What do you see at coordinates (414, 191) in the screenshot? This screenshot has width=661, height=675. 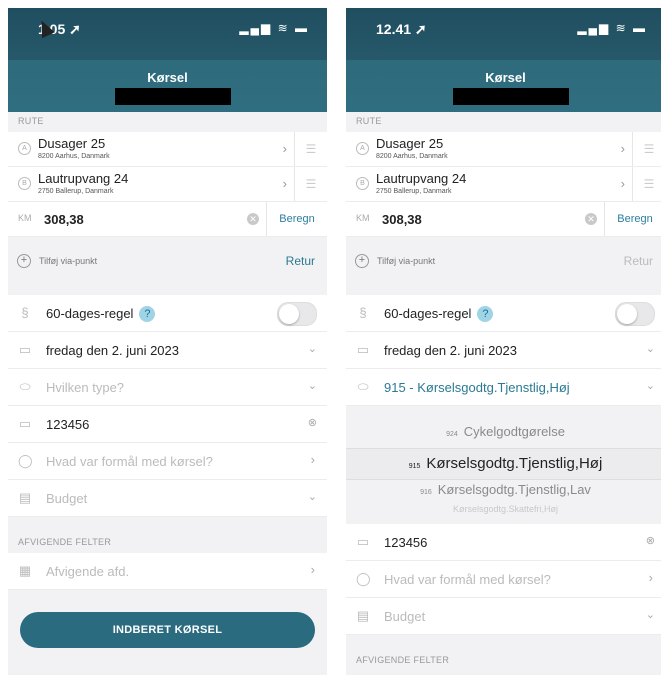 I see `to-sub: 2750 Ballerup, Danmark` at bounding box center [414, 191].